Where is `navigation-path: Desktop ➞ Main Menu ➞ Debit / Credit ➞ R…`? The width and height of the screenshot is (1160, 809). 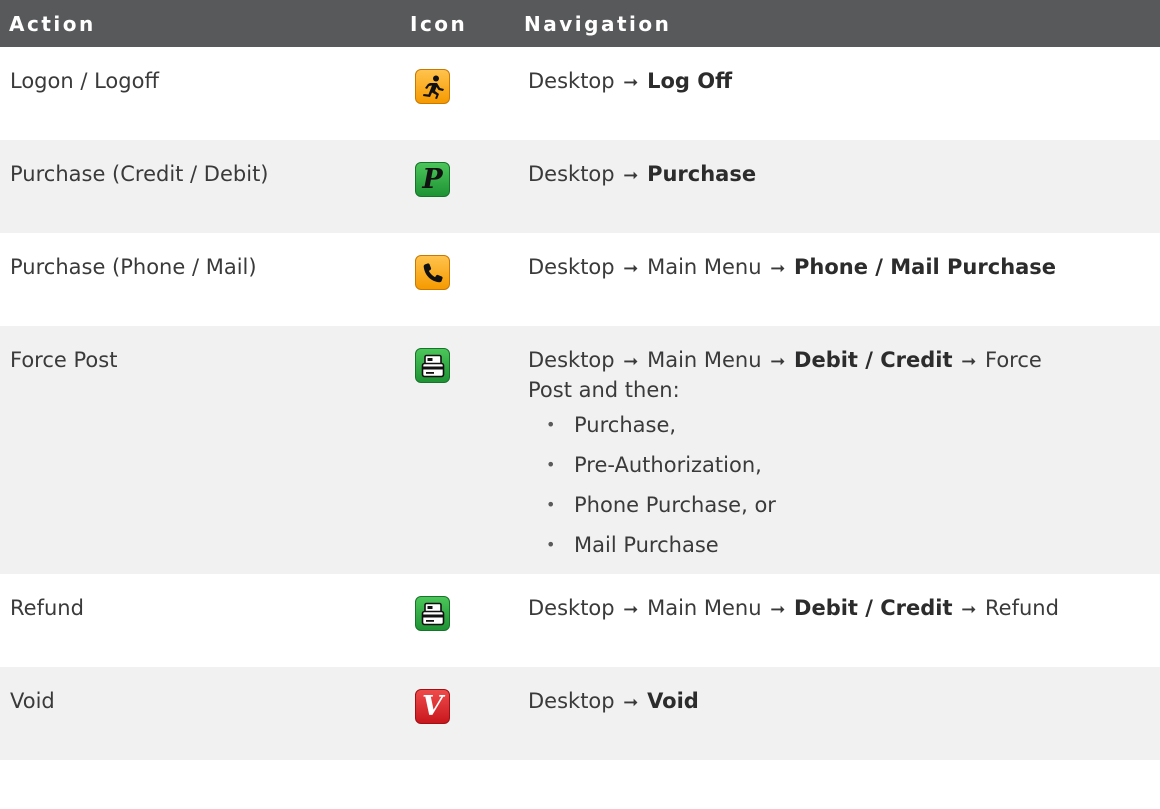
navigation-path: Desktop ➞ Main Menu ➞ Debit / Credit ➞ R… is located at coordinates (793, 608).